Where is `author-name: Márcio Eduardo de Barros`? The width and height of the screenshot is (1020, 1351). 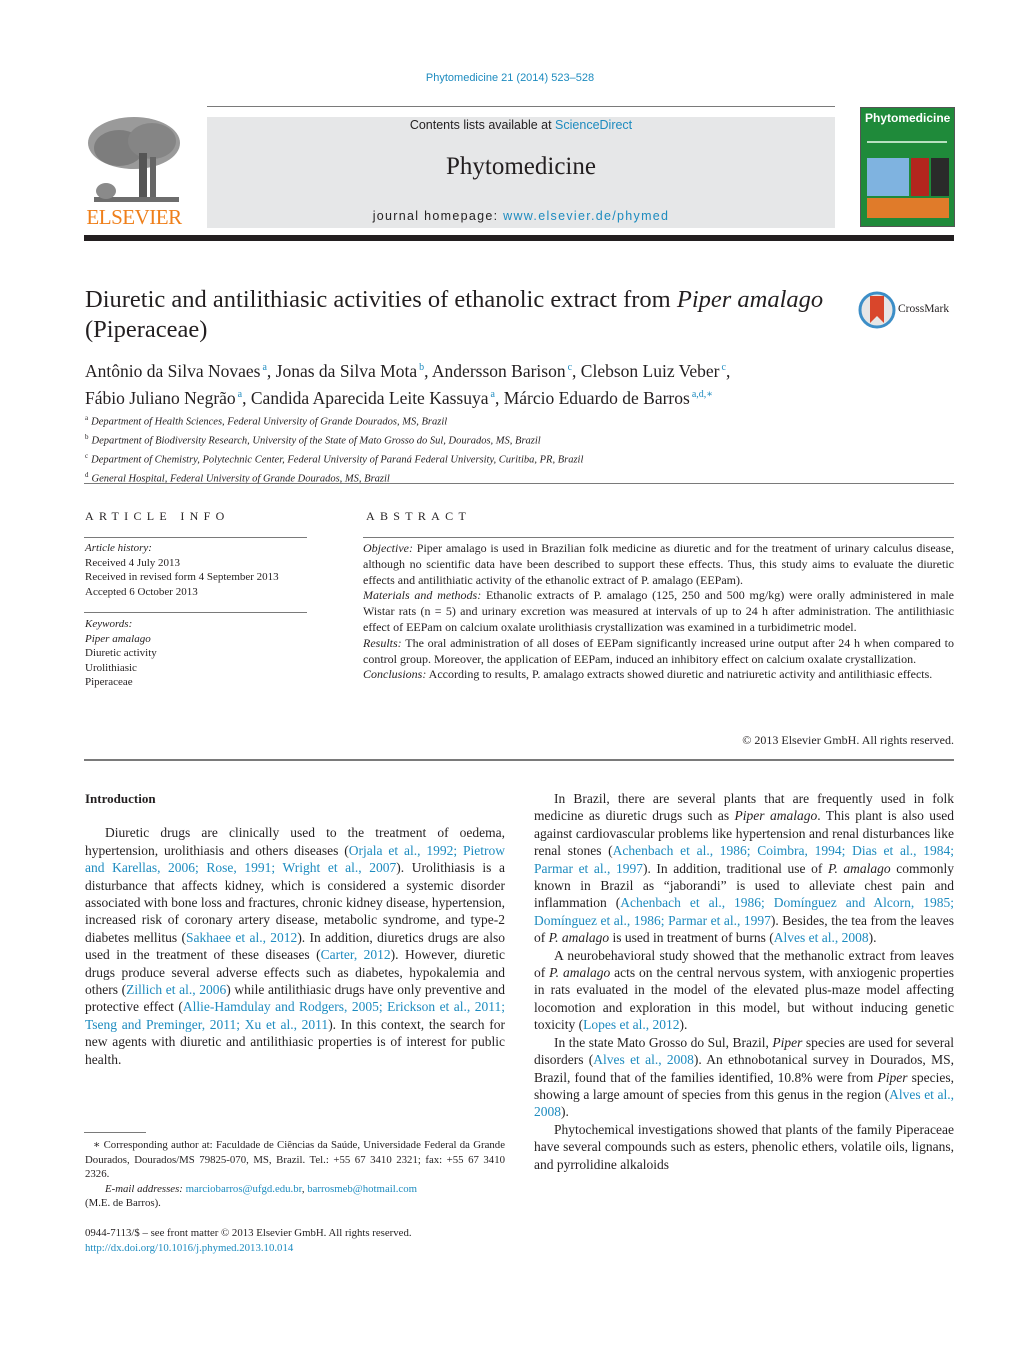 author-name: Márcio Eduardo de Barros is located at coordinates (596, 397).